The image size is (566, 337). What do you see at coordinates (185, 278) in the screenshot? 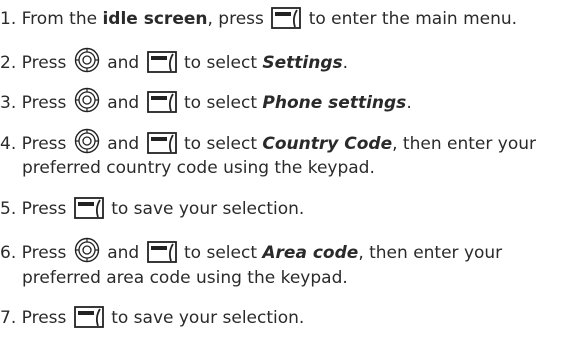
I see `step-text: preferred area code using the keypad.` at bounding box center [185, 278].